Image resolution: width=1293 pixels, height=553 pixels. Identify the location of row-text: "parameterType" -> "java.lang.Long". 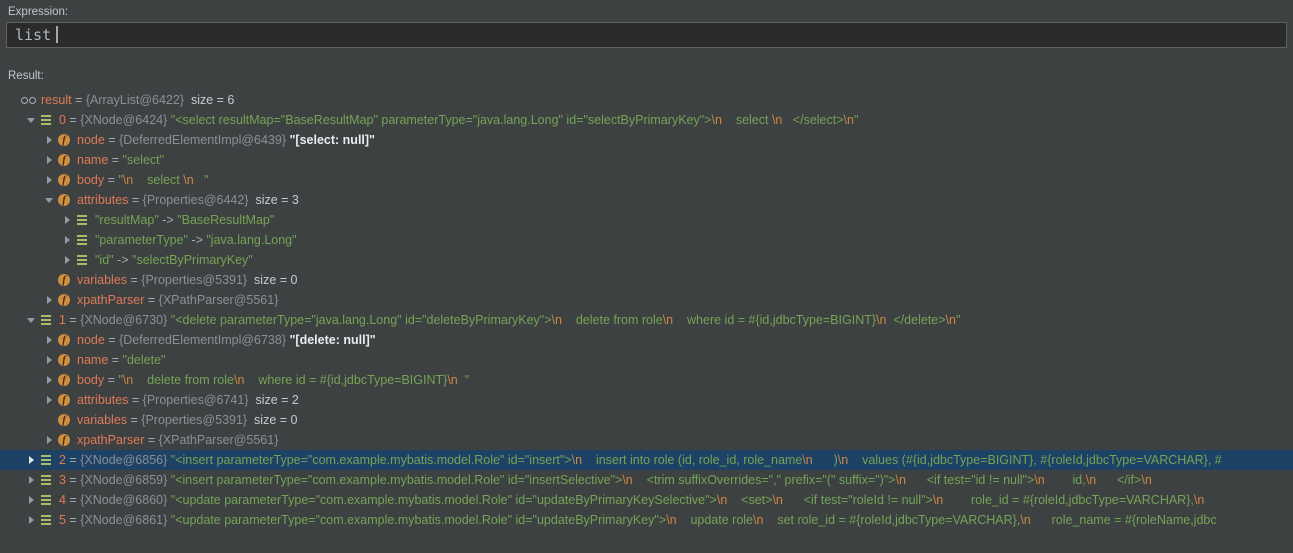
(196, 240).